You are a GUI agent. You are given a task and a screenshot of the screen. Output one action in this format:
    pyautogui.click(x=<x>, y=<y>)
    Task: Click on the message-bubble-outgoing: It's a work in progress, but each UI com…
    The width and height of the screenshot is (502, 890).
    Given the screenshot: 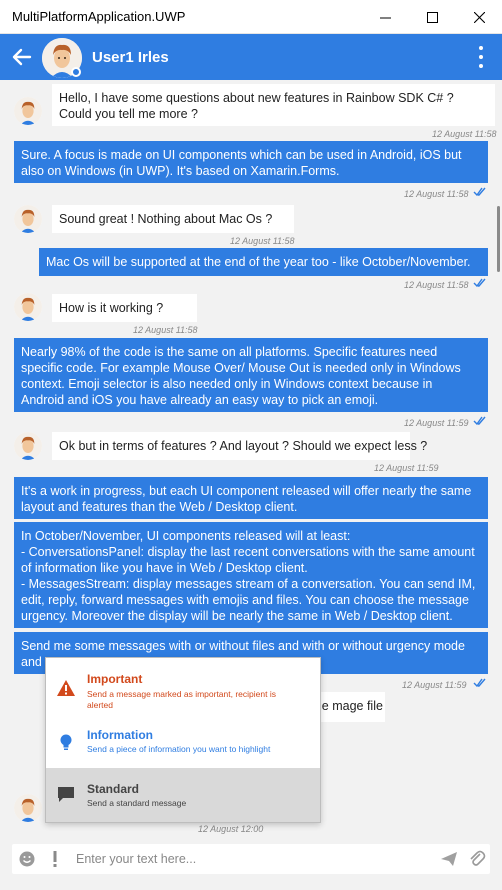 What is the action you would take?
    pyautogui.click(x=251, y=498)
    